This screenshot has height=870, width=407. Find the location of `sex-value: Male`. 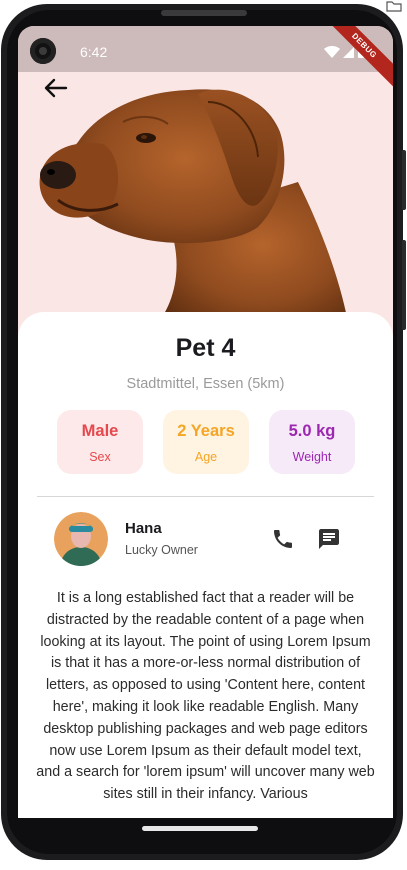

sex-value: Male is located at coordinates (100, 431).